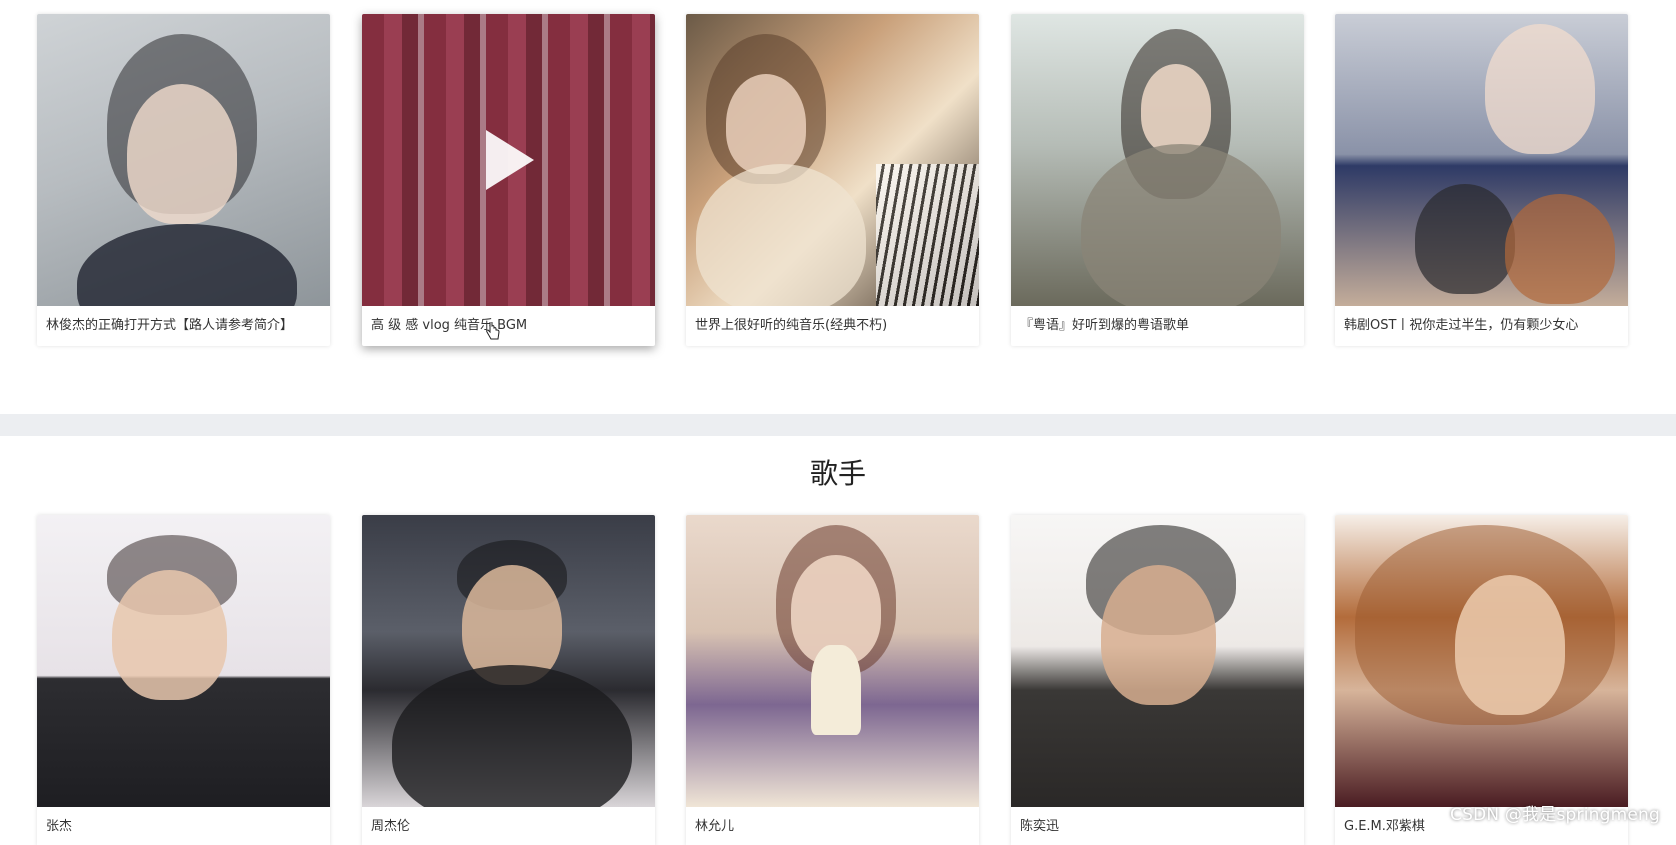 The width and height of the screenshot is (1676, 845). What do you see at coordinates (508, 826) in the screenshot?
I see `singer-name: 周杰伦` at bounding box center [508, 826].